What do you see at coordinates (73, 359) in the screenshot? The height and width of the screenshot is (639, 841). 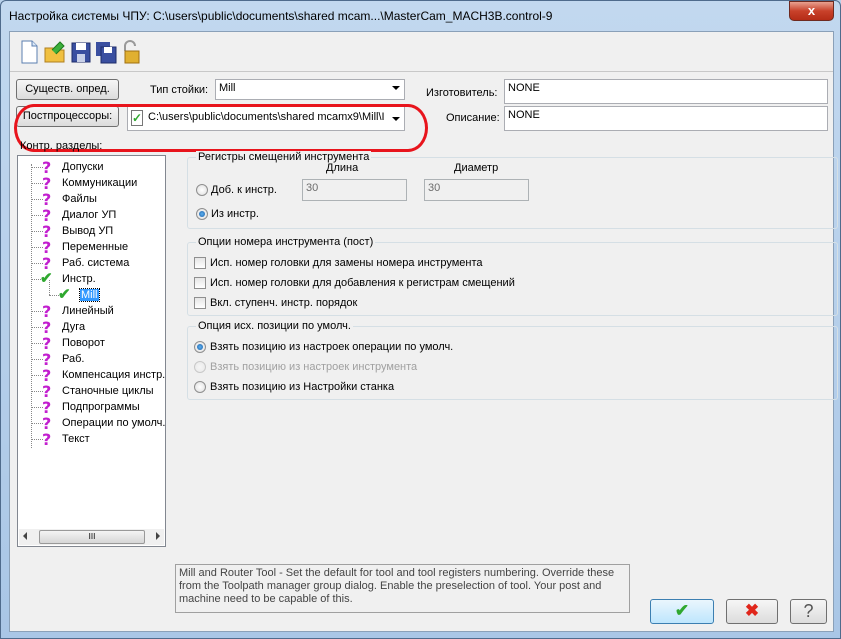 I see `tree-item-label: Раб.` at bounding box center [73, 359].